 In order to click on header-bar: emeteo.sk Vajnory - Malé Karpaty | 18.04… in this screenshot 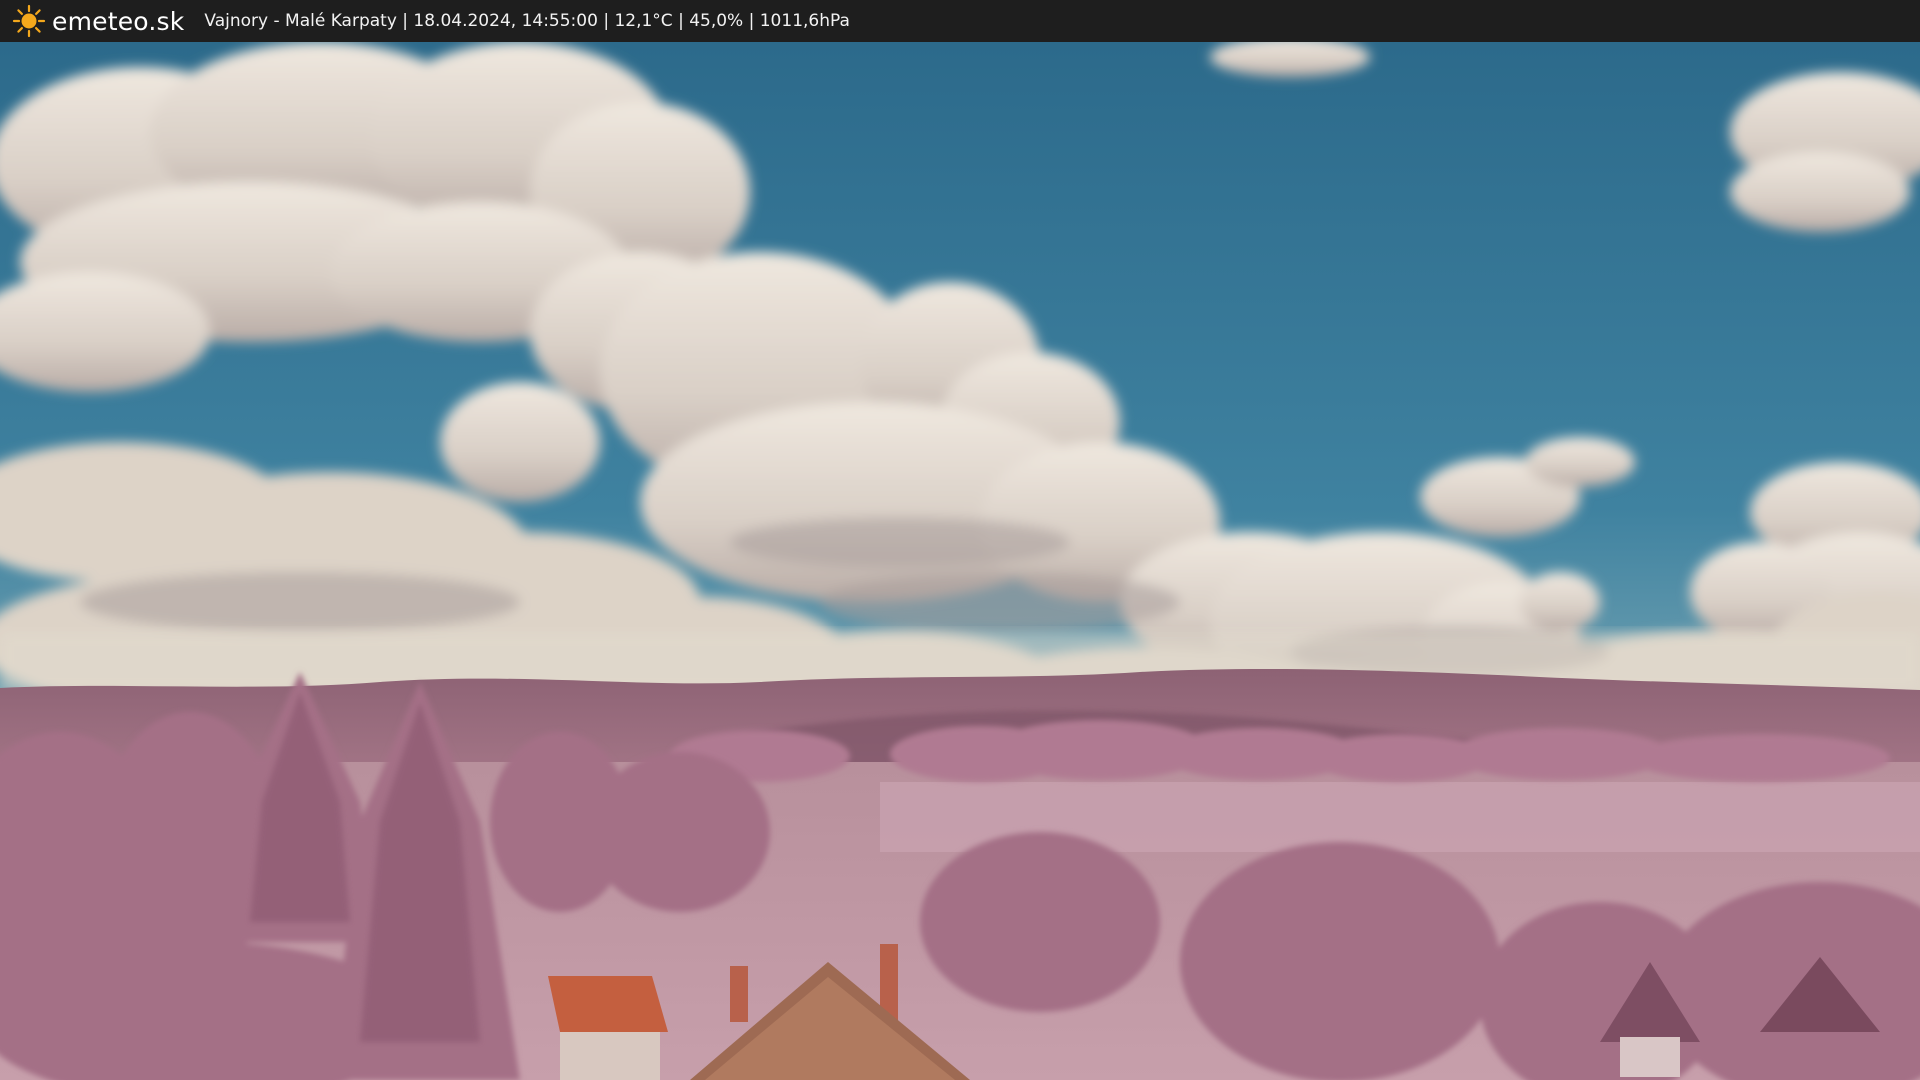, I will do `click(960, 21)`.